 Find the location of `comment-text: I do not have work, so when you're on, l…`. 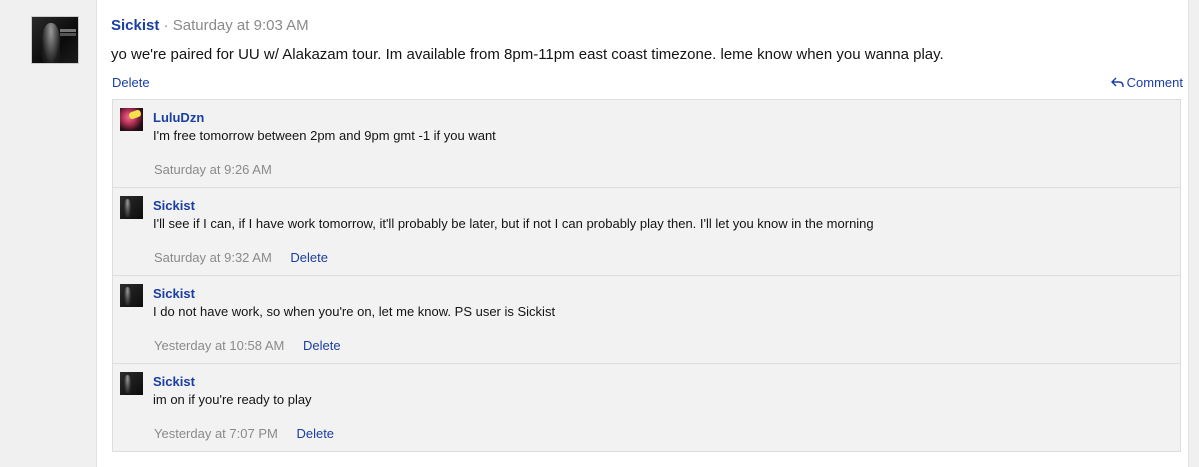

comment-text: I do not have work, so when you're on, l… is located at coordinates (354, 311).